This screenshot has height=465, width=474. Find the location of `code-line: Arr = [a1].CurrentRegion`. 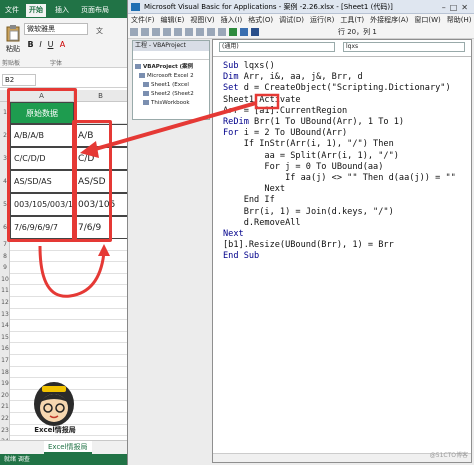

code-line: Arr = [a1].CurrentRegion is located at coordinates (285, 111).